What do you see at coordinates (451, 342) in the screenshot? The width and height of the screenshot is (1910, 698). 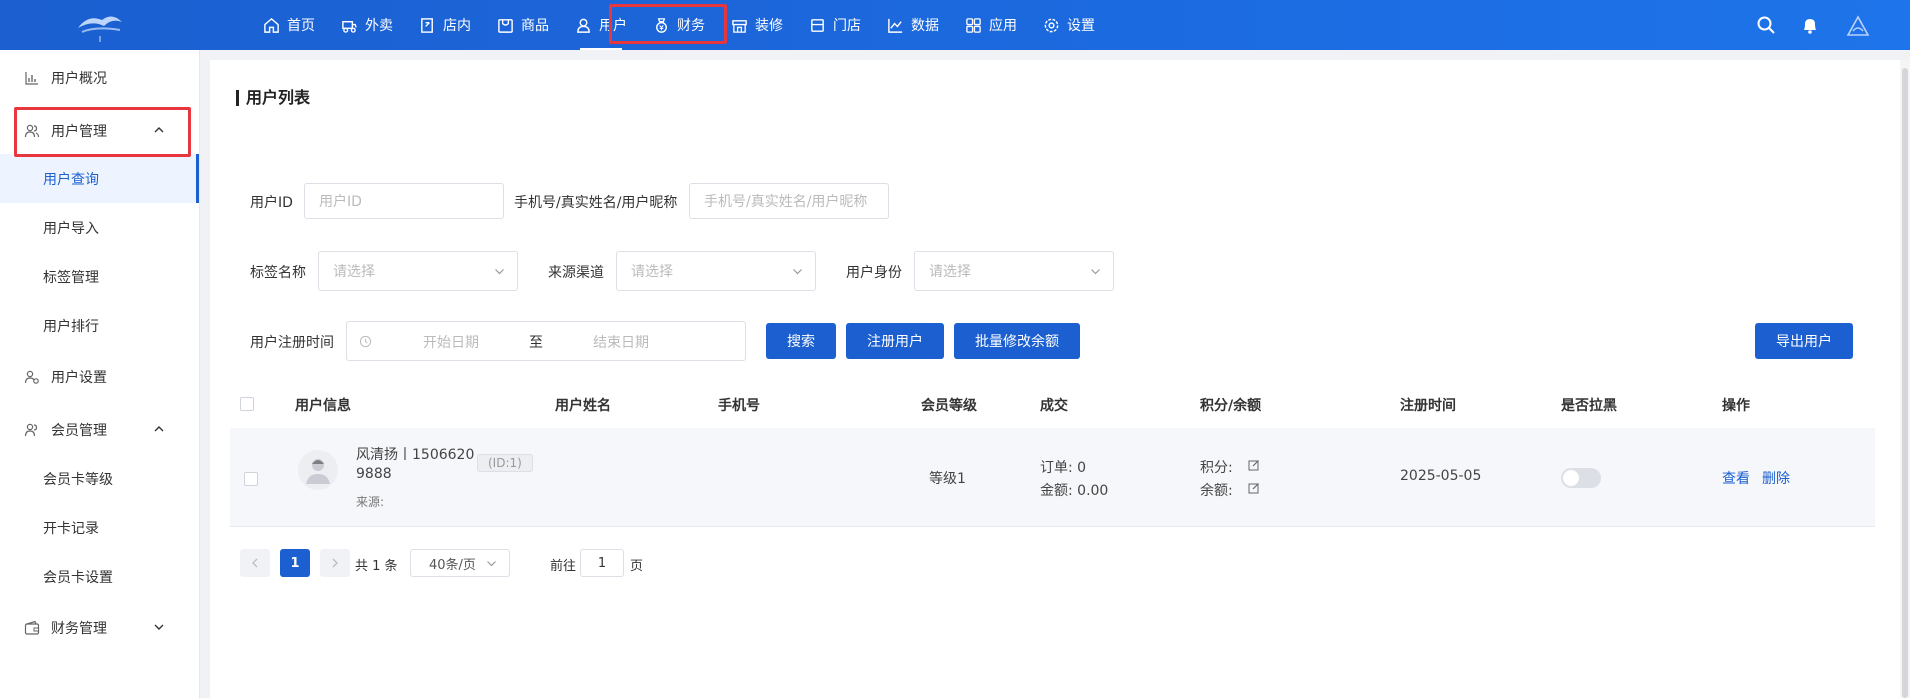 I see `start-date-placeholder: 开始日期` at bounding box center [451, 342].